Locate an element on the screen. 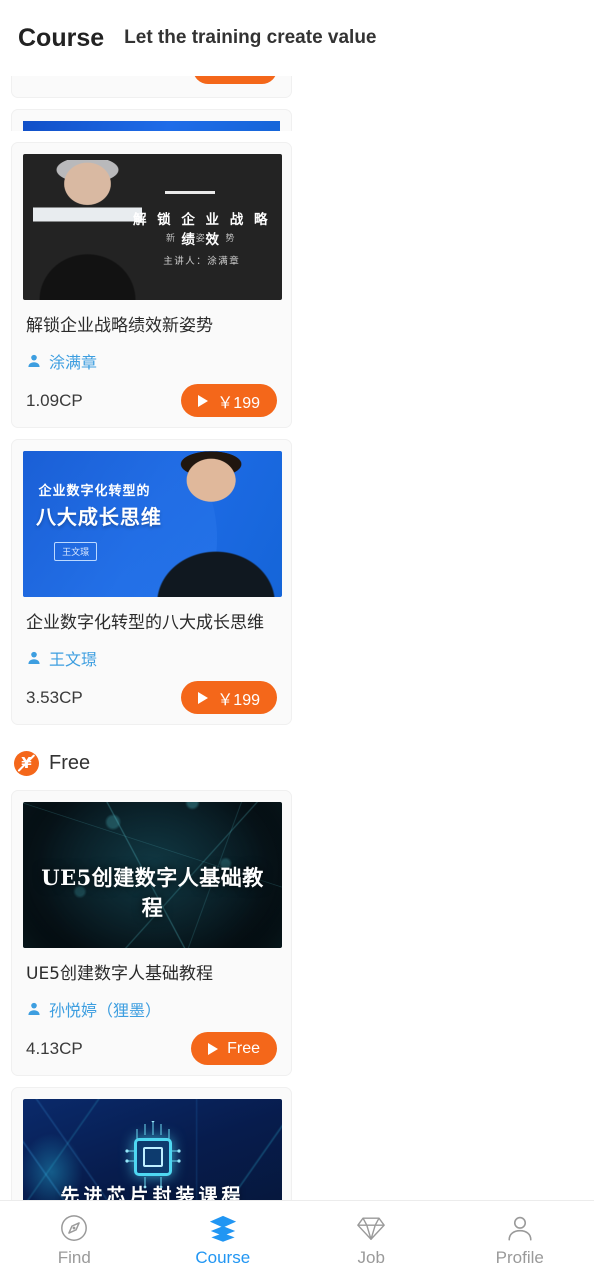  partial-card-cutoff-right is located at coordinates (151, 120).